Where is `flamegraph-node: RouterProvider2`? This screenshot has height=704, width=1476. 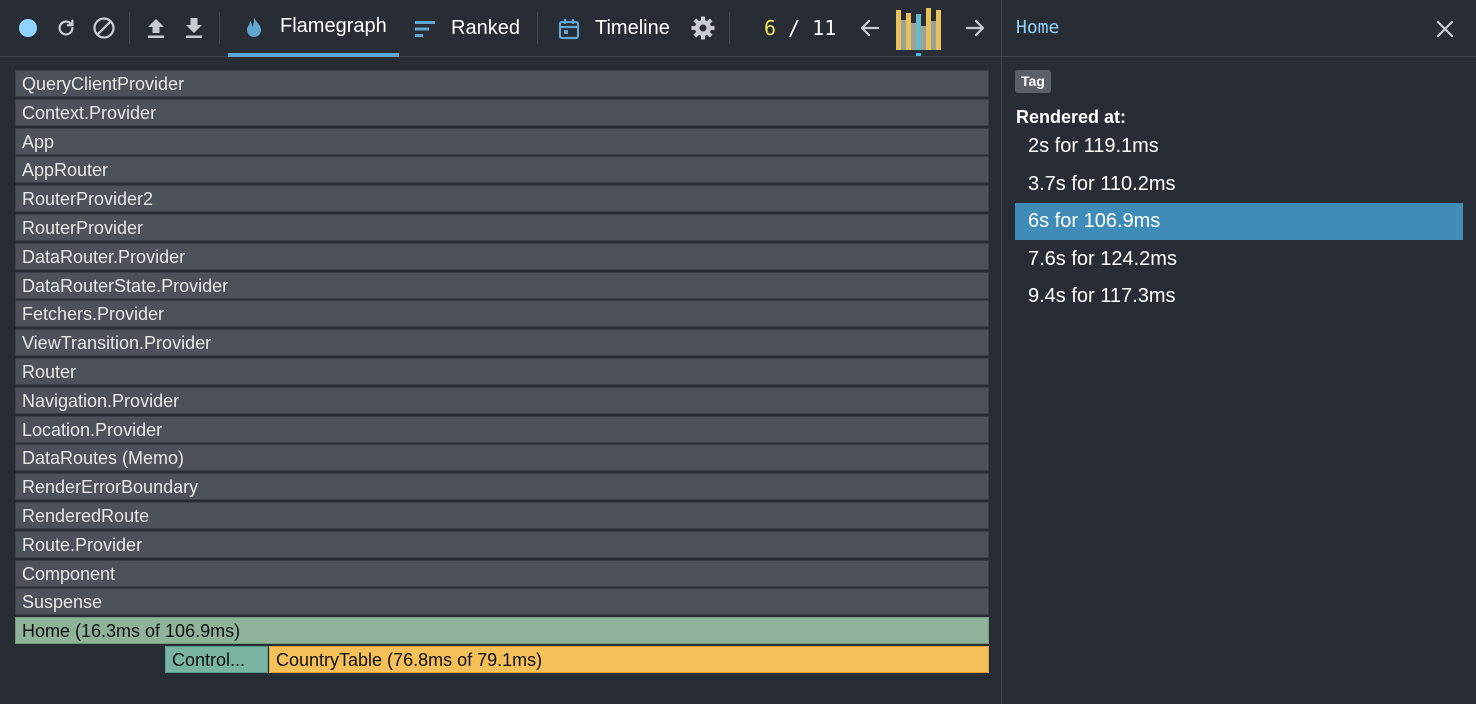
flamegraph-node: RouterProvider2 is located at coordinates (502, 199).